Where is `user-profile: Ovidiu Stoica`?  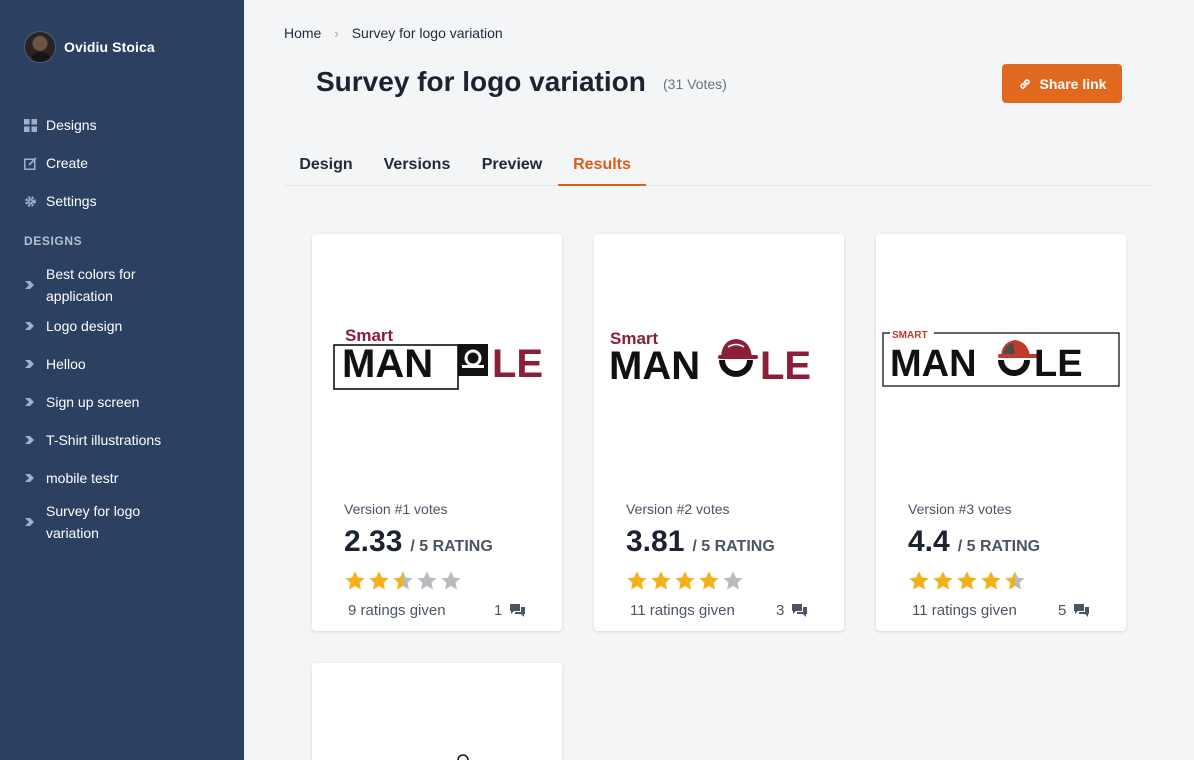
user-profile: Ovidiu Stoica is located at coordinates (89, 47).